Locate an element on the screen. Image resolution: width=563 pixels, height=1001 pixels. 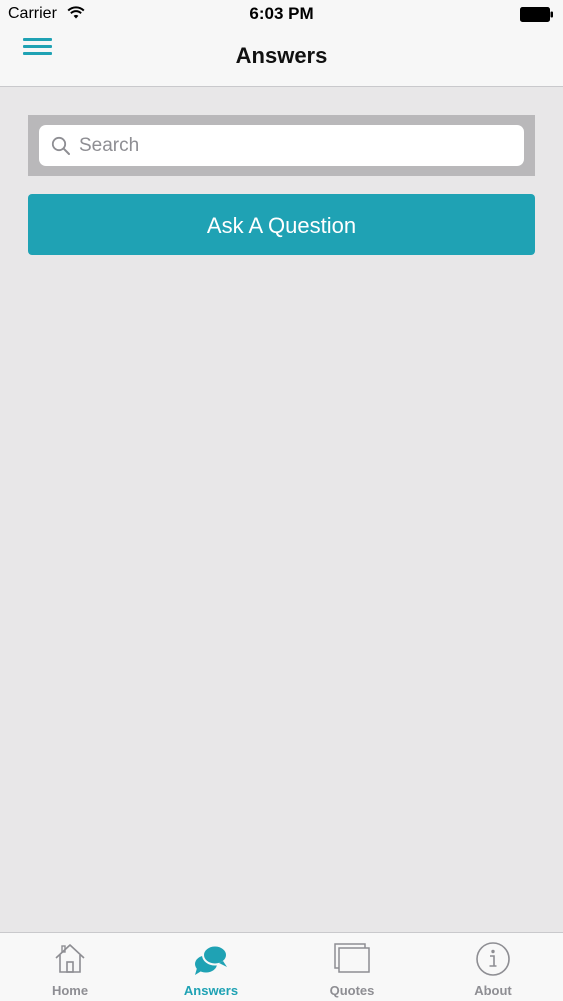
quotes-icon is located at coordinates (352, 960).